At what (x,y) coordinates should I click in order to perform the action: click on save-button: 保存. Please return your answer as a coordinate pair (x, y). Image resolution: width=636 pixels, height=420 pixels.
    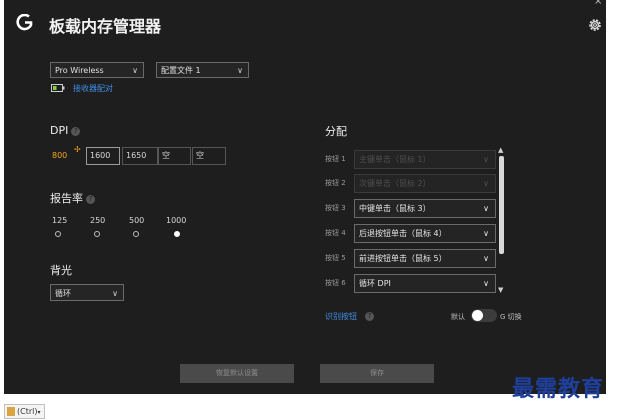
    Looking at the image, I should click on (377, 373).